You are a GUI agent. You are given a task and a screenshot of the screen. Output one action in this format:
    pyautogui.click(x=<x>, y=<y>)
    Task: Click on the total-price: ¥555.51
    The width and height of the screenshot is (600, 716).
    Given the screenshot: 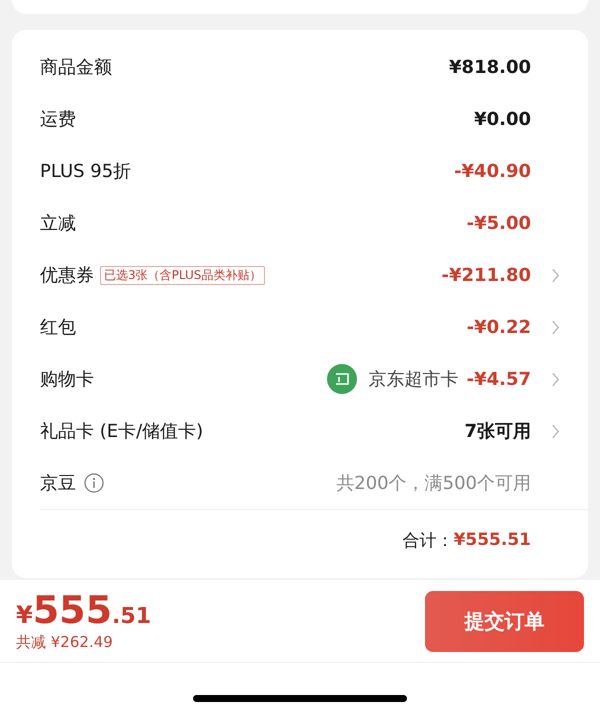 What is the action you would take?
    pyautogui.click(x=84, y=609)
    